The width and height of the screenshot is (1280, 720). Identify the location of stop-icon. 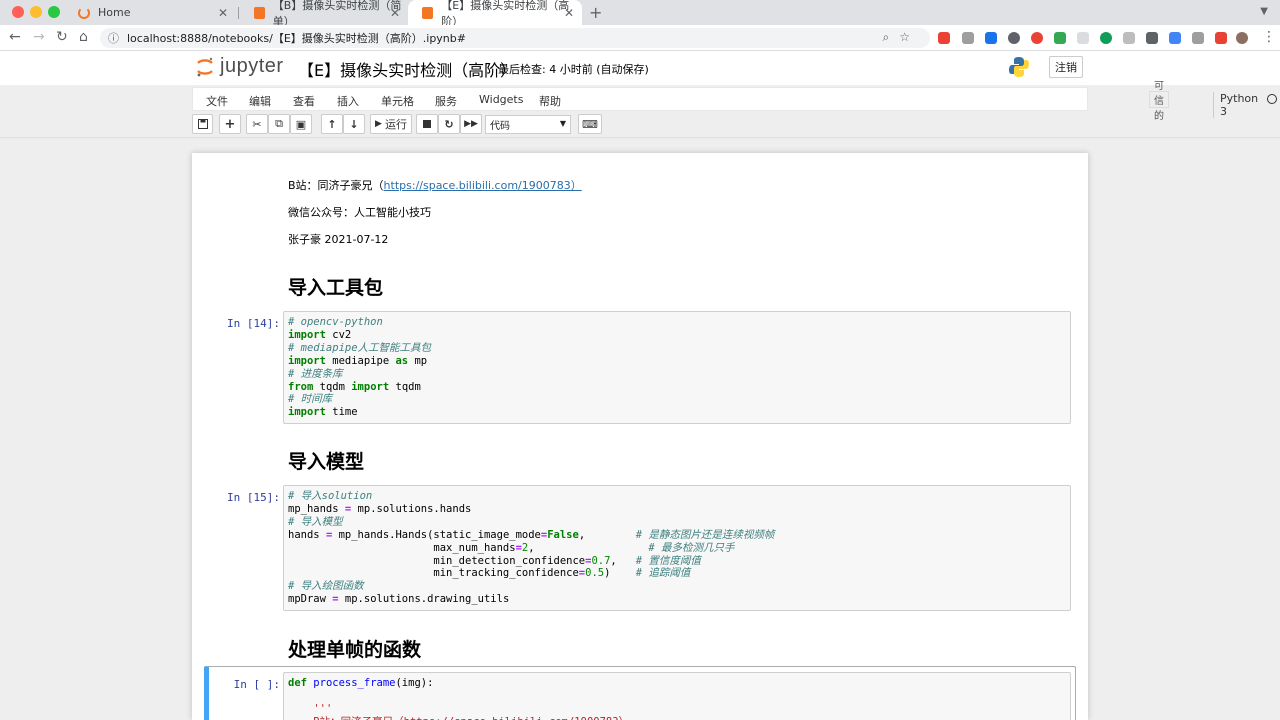
(427, 124).